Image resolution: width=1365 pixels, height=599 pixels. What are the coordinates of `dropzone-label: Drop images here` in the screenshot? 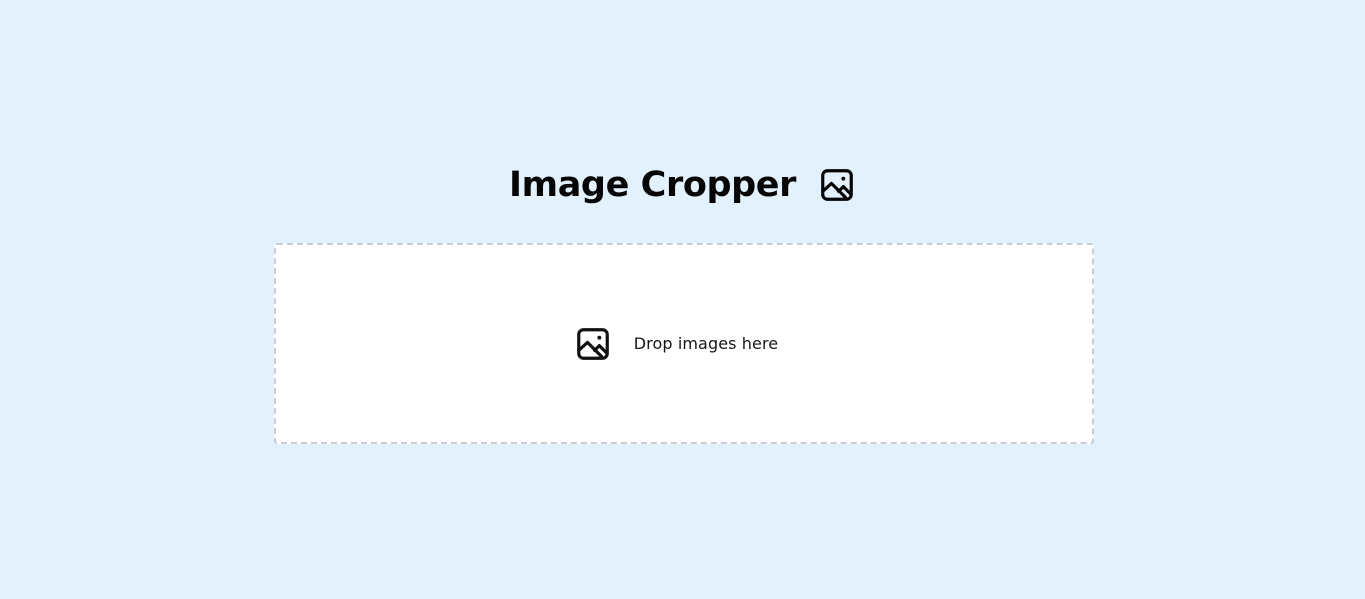 It's located at (706, 343).